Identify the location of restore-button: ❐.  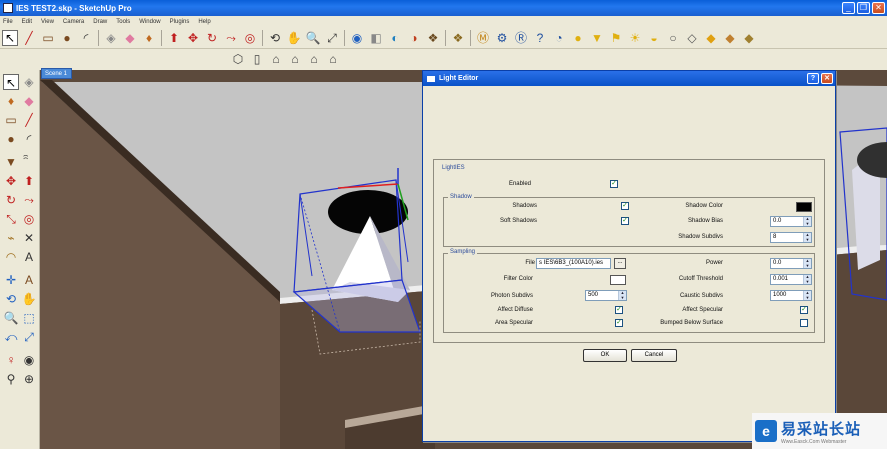
(863, 8).